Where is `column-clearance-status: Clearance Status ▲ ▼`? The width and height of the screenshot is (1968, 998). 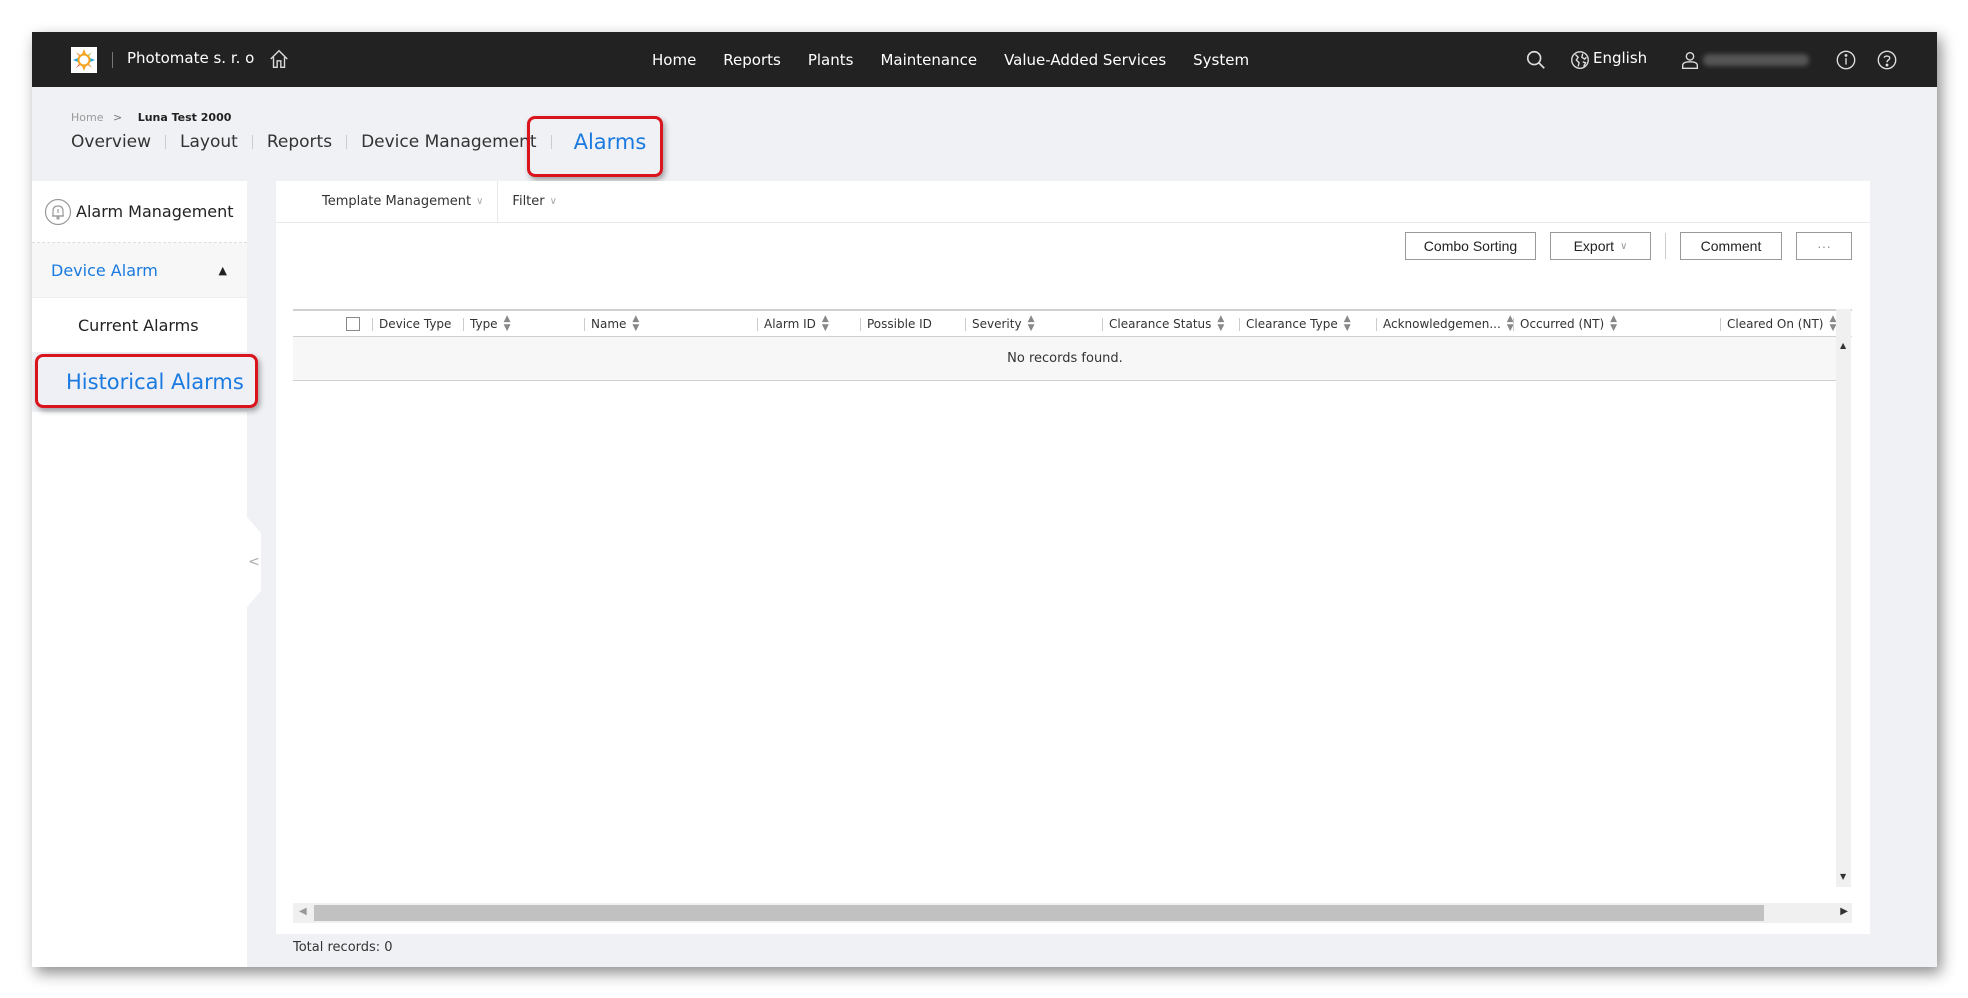
column-clearance-status: Clearance Status ▲ ▼ is located at coordinates (1163, 324).